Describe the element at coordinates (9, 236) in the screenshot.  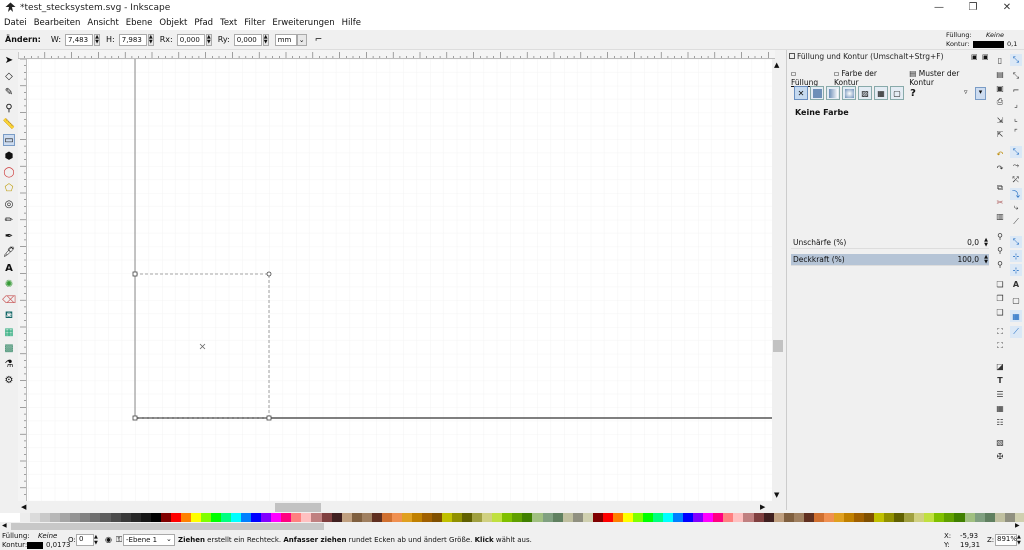
I see `pen-tool-icon: ✒` at that location.